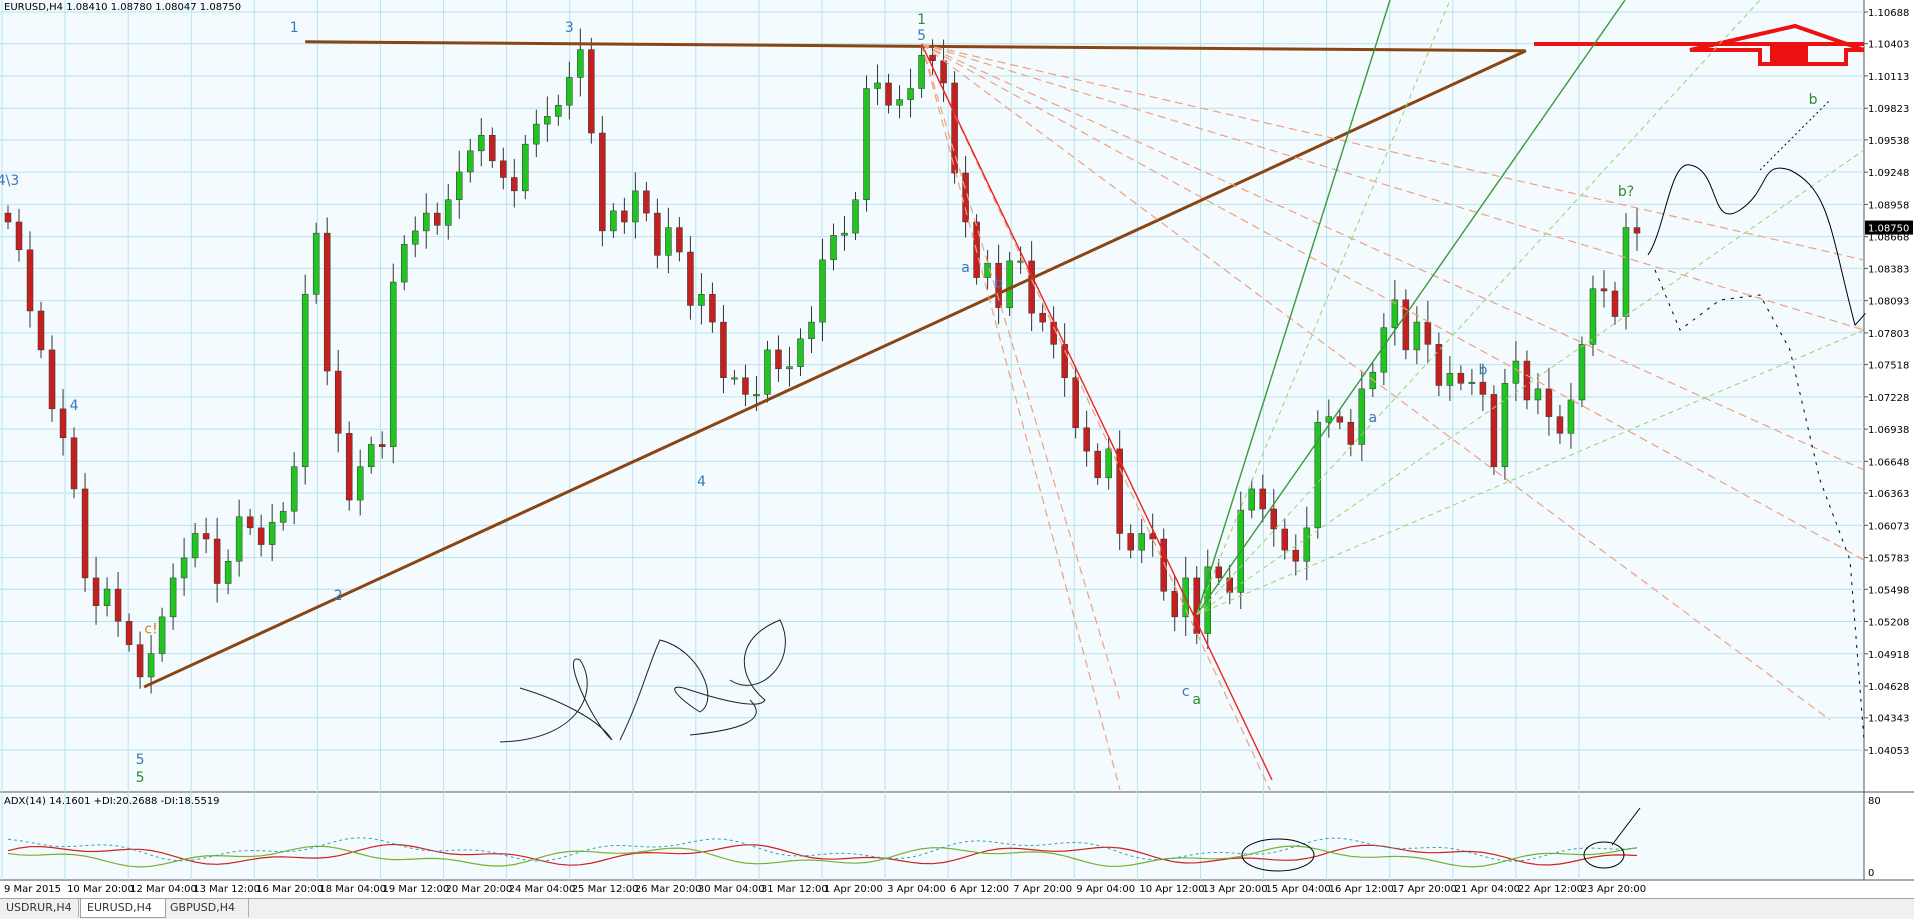 Image resolution: width=1914 pixels, height=919 pixels. I want to click on wave-label: c, so click(1186, 692).